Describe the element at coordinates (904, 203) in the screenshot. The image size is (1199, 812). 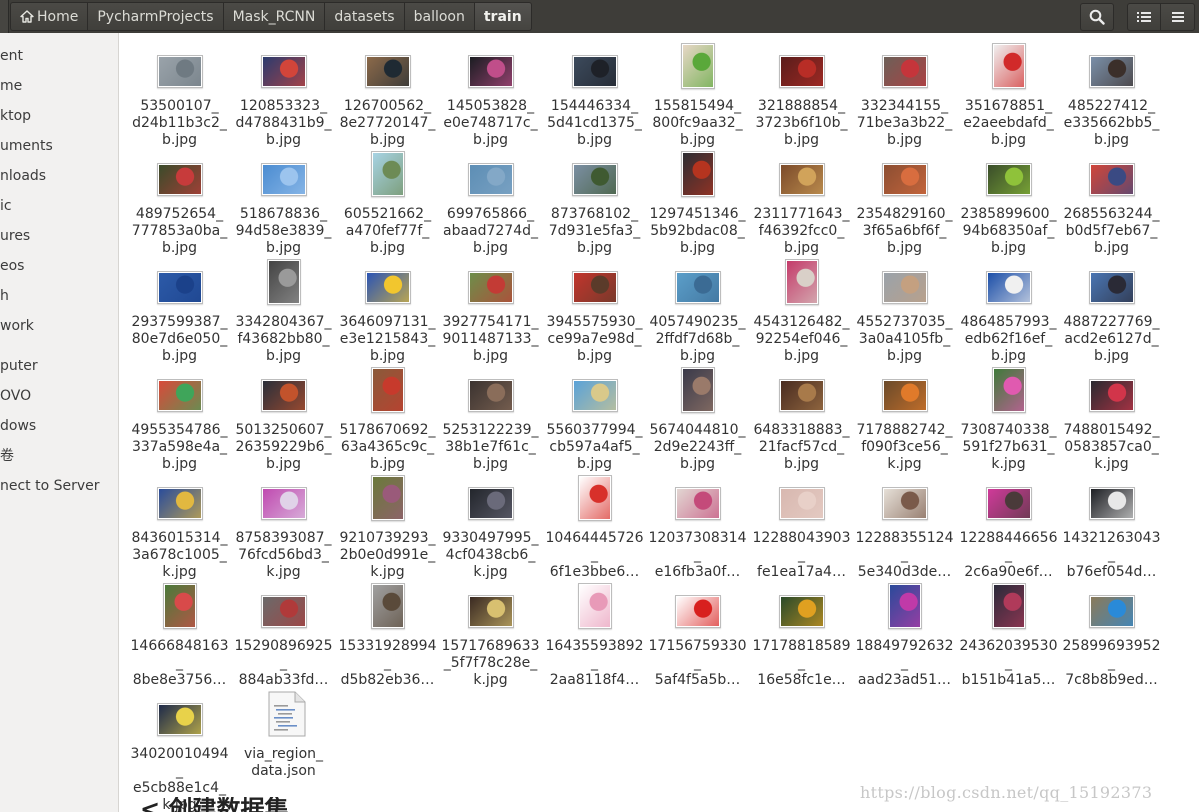
I see `file-item: 2354829160_ 3f65a6bf6f_ b.jpg` at that location.